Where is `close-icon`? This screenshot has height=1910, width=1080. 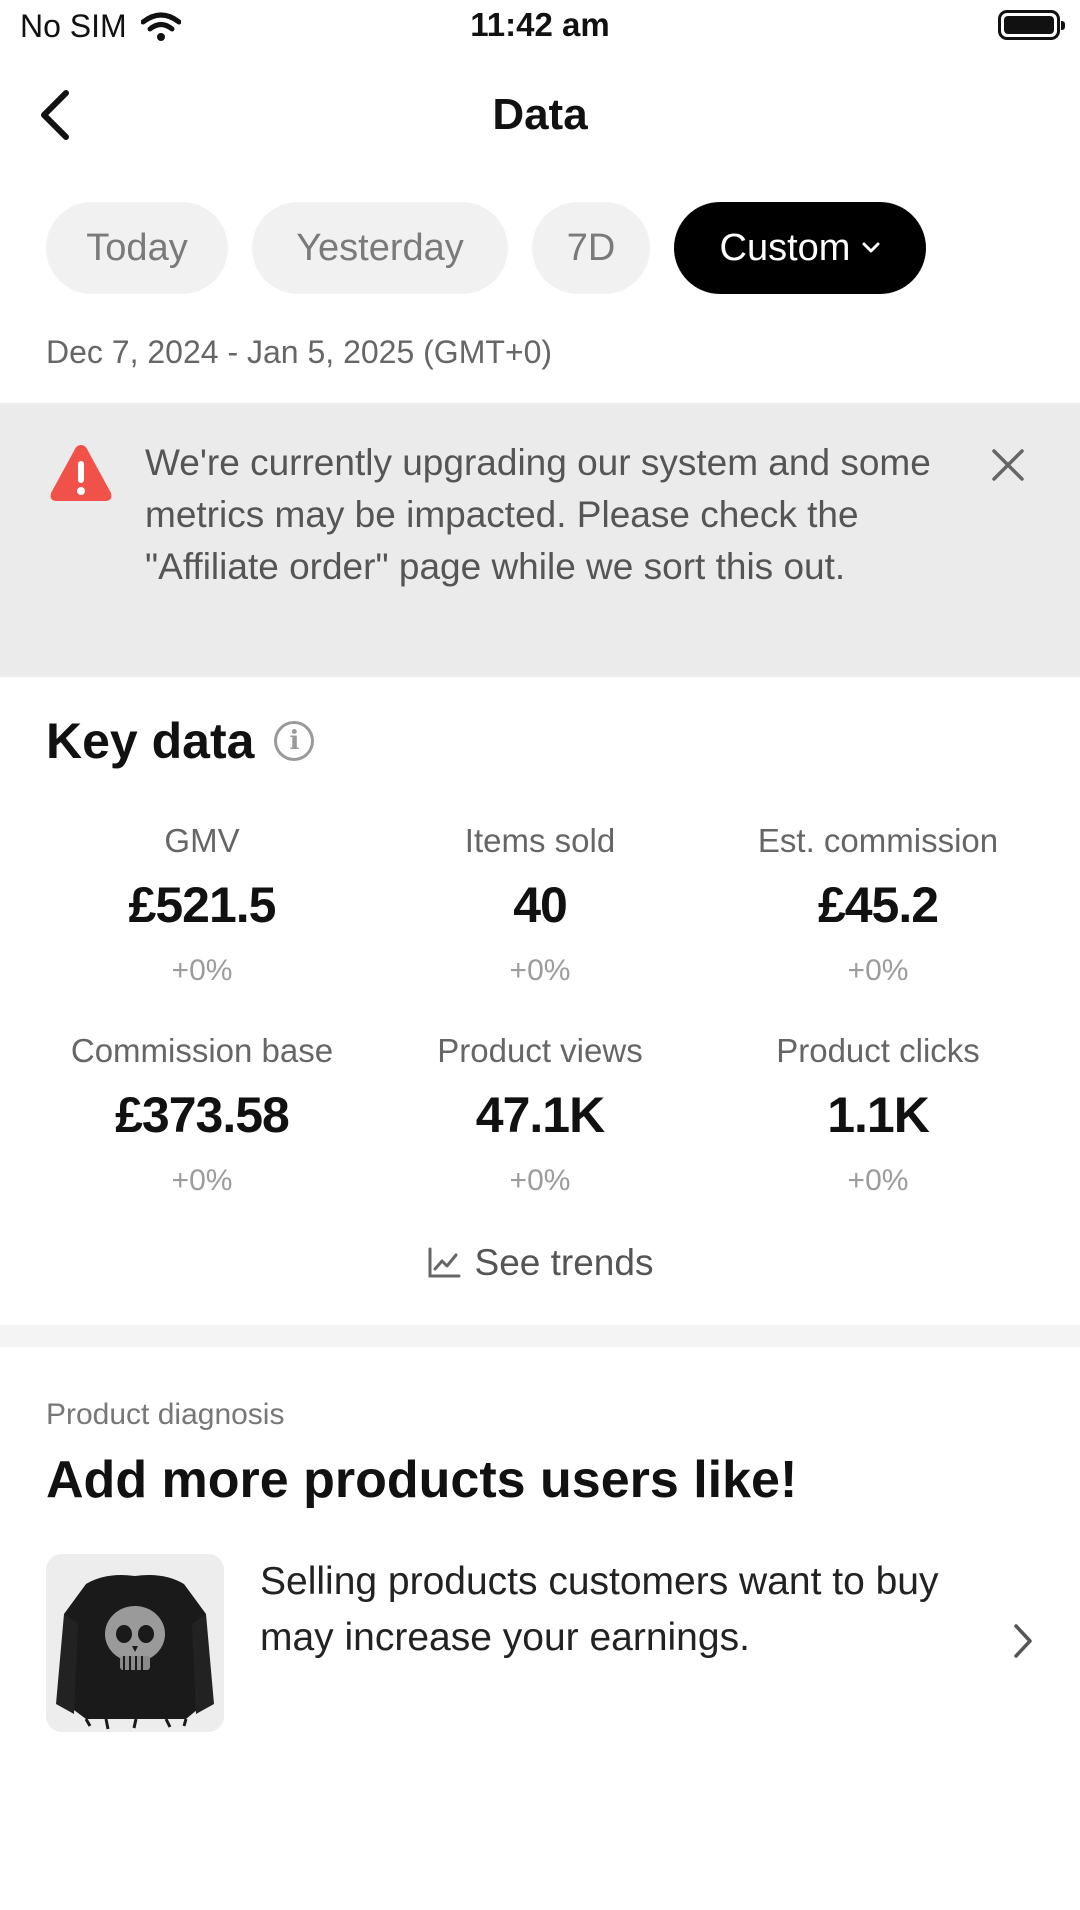 close-icon is located at coordinates (1008, 465).